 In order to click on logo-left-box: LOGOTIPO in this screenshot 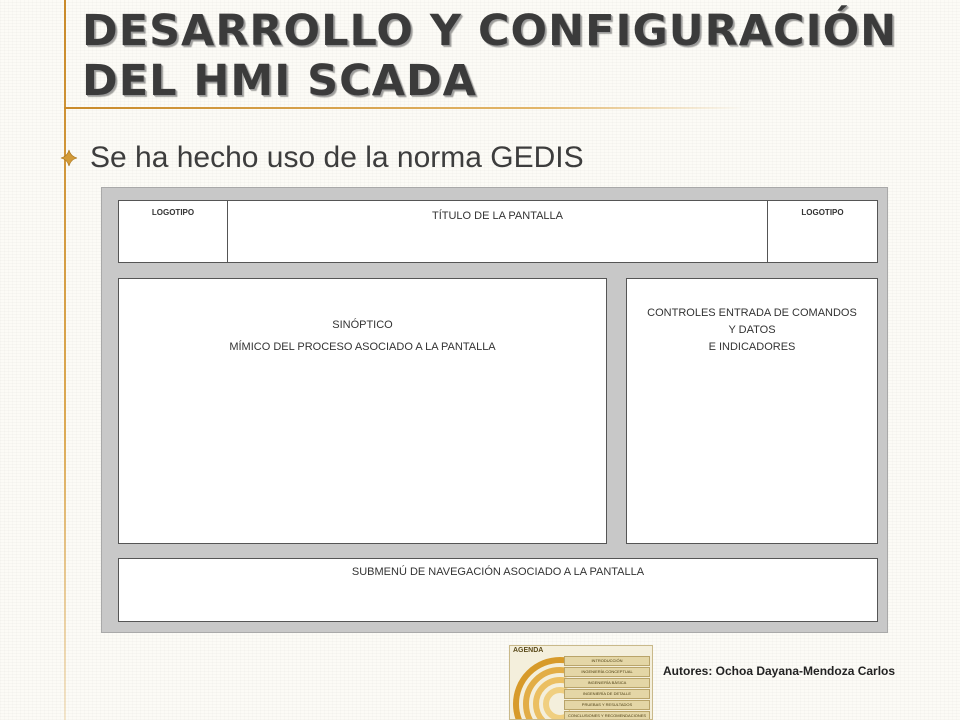, I will do `click(173, 231)`.